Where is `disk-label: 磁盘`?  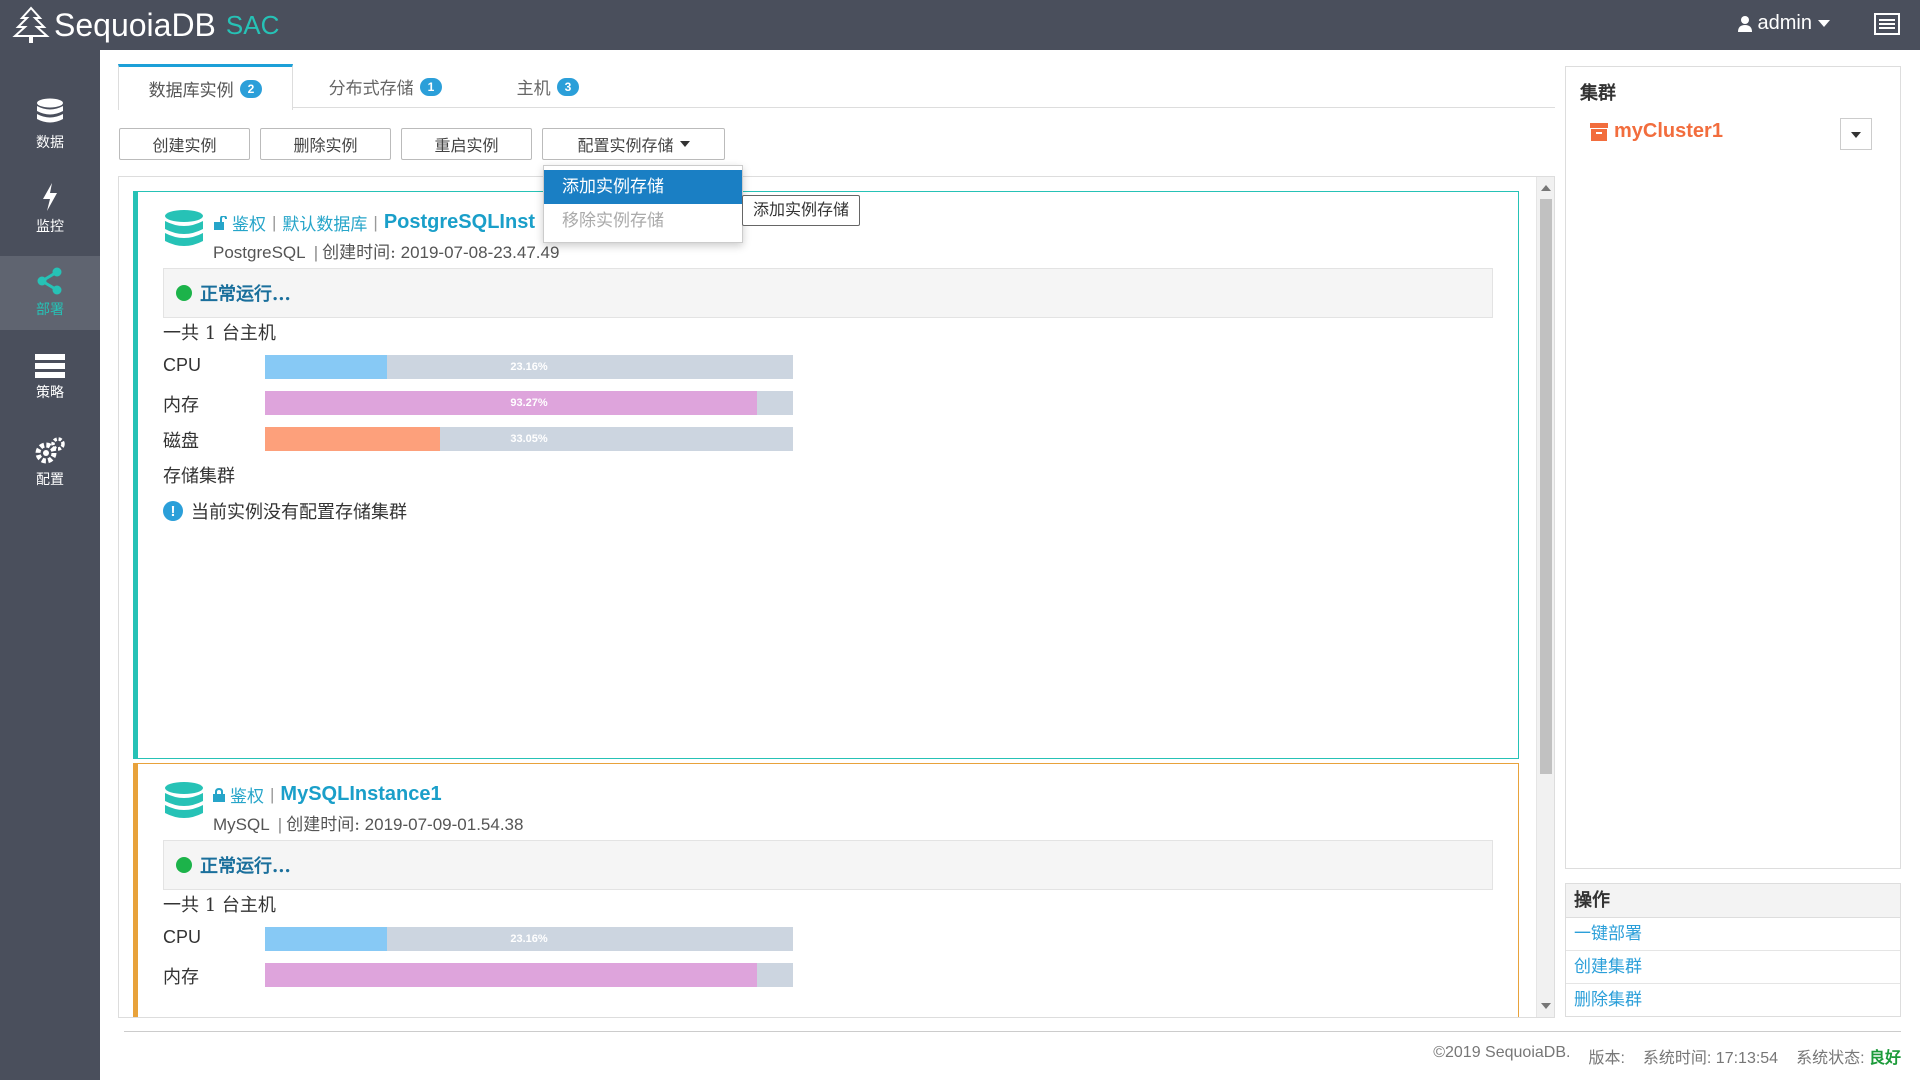
disk-label: 磁盘 is located at coordinates (181, 441).